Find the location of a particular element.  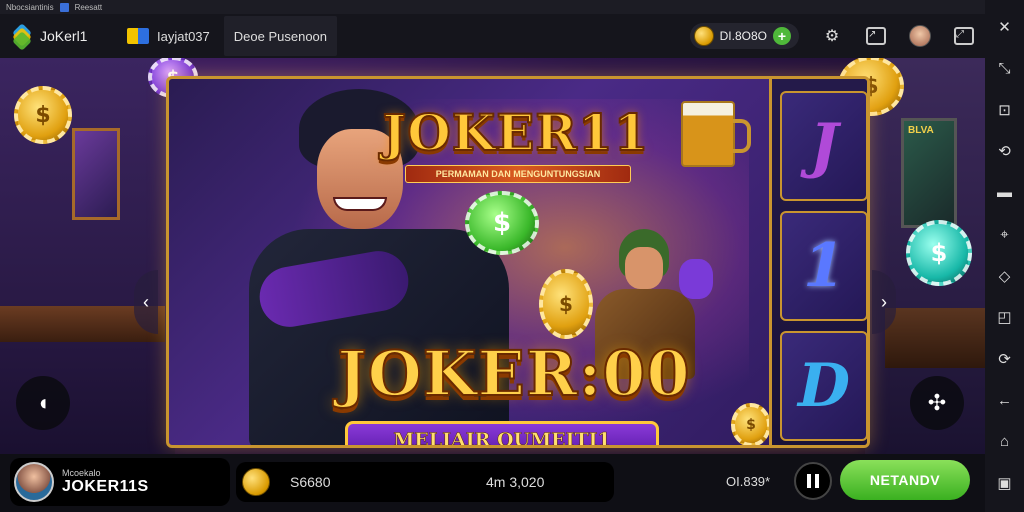

coin-balance: DI.8O8O + is located at coordinates (744, 36).